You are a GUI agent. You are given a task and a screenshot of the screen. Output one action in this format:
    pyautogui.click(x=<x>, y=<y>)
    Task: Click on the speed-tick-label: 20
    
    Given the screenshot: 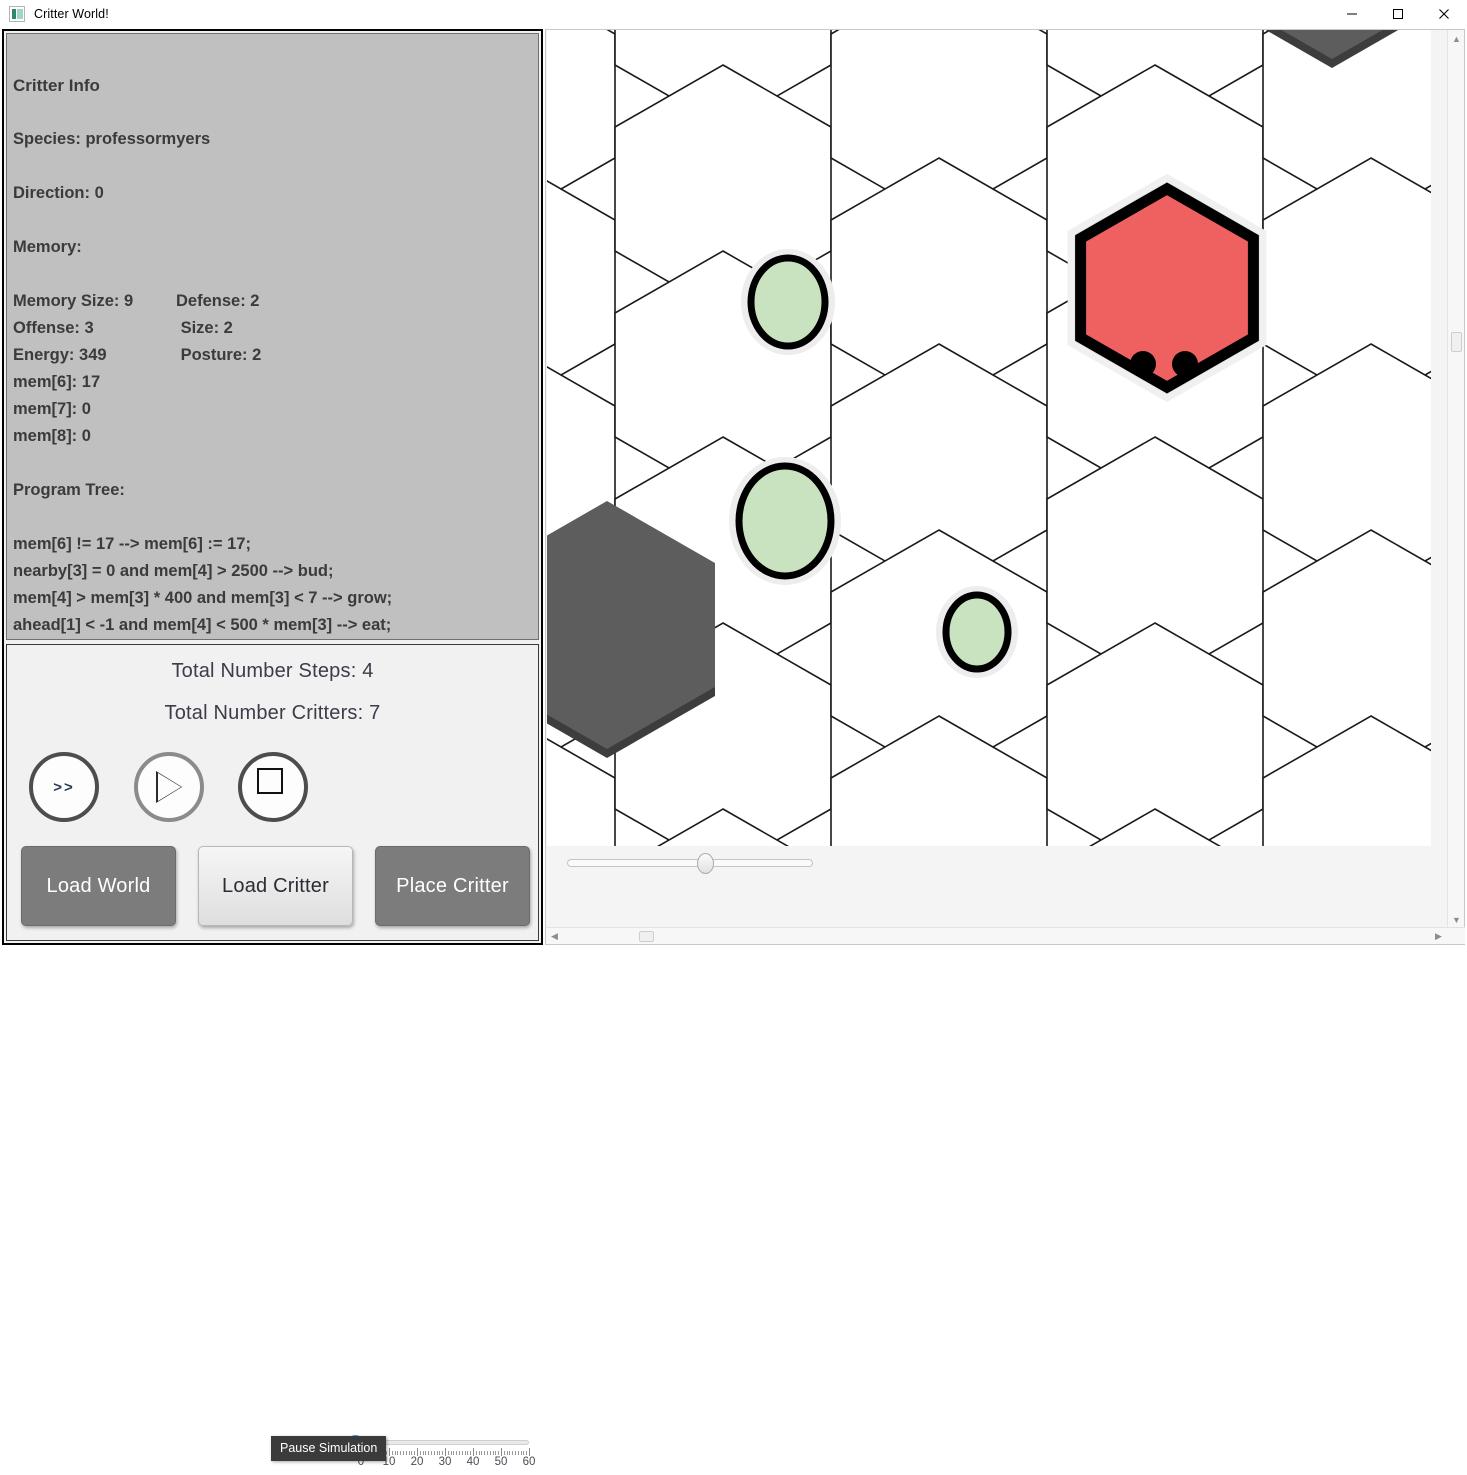 What is the action you would take?
    pyautogui.click(x=417, y=1462)
    